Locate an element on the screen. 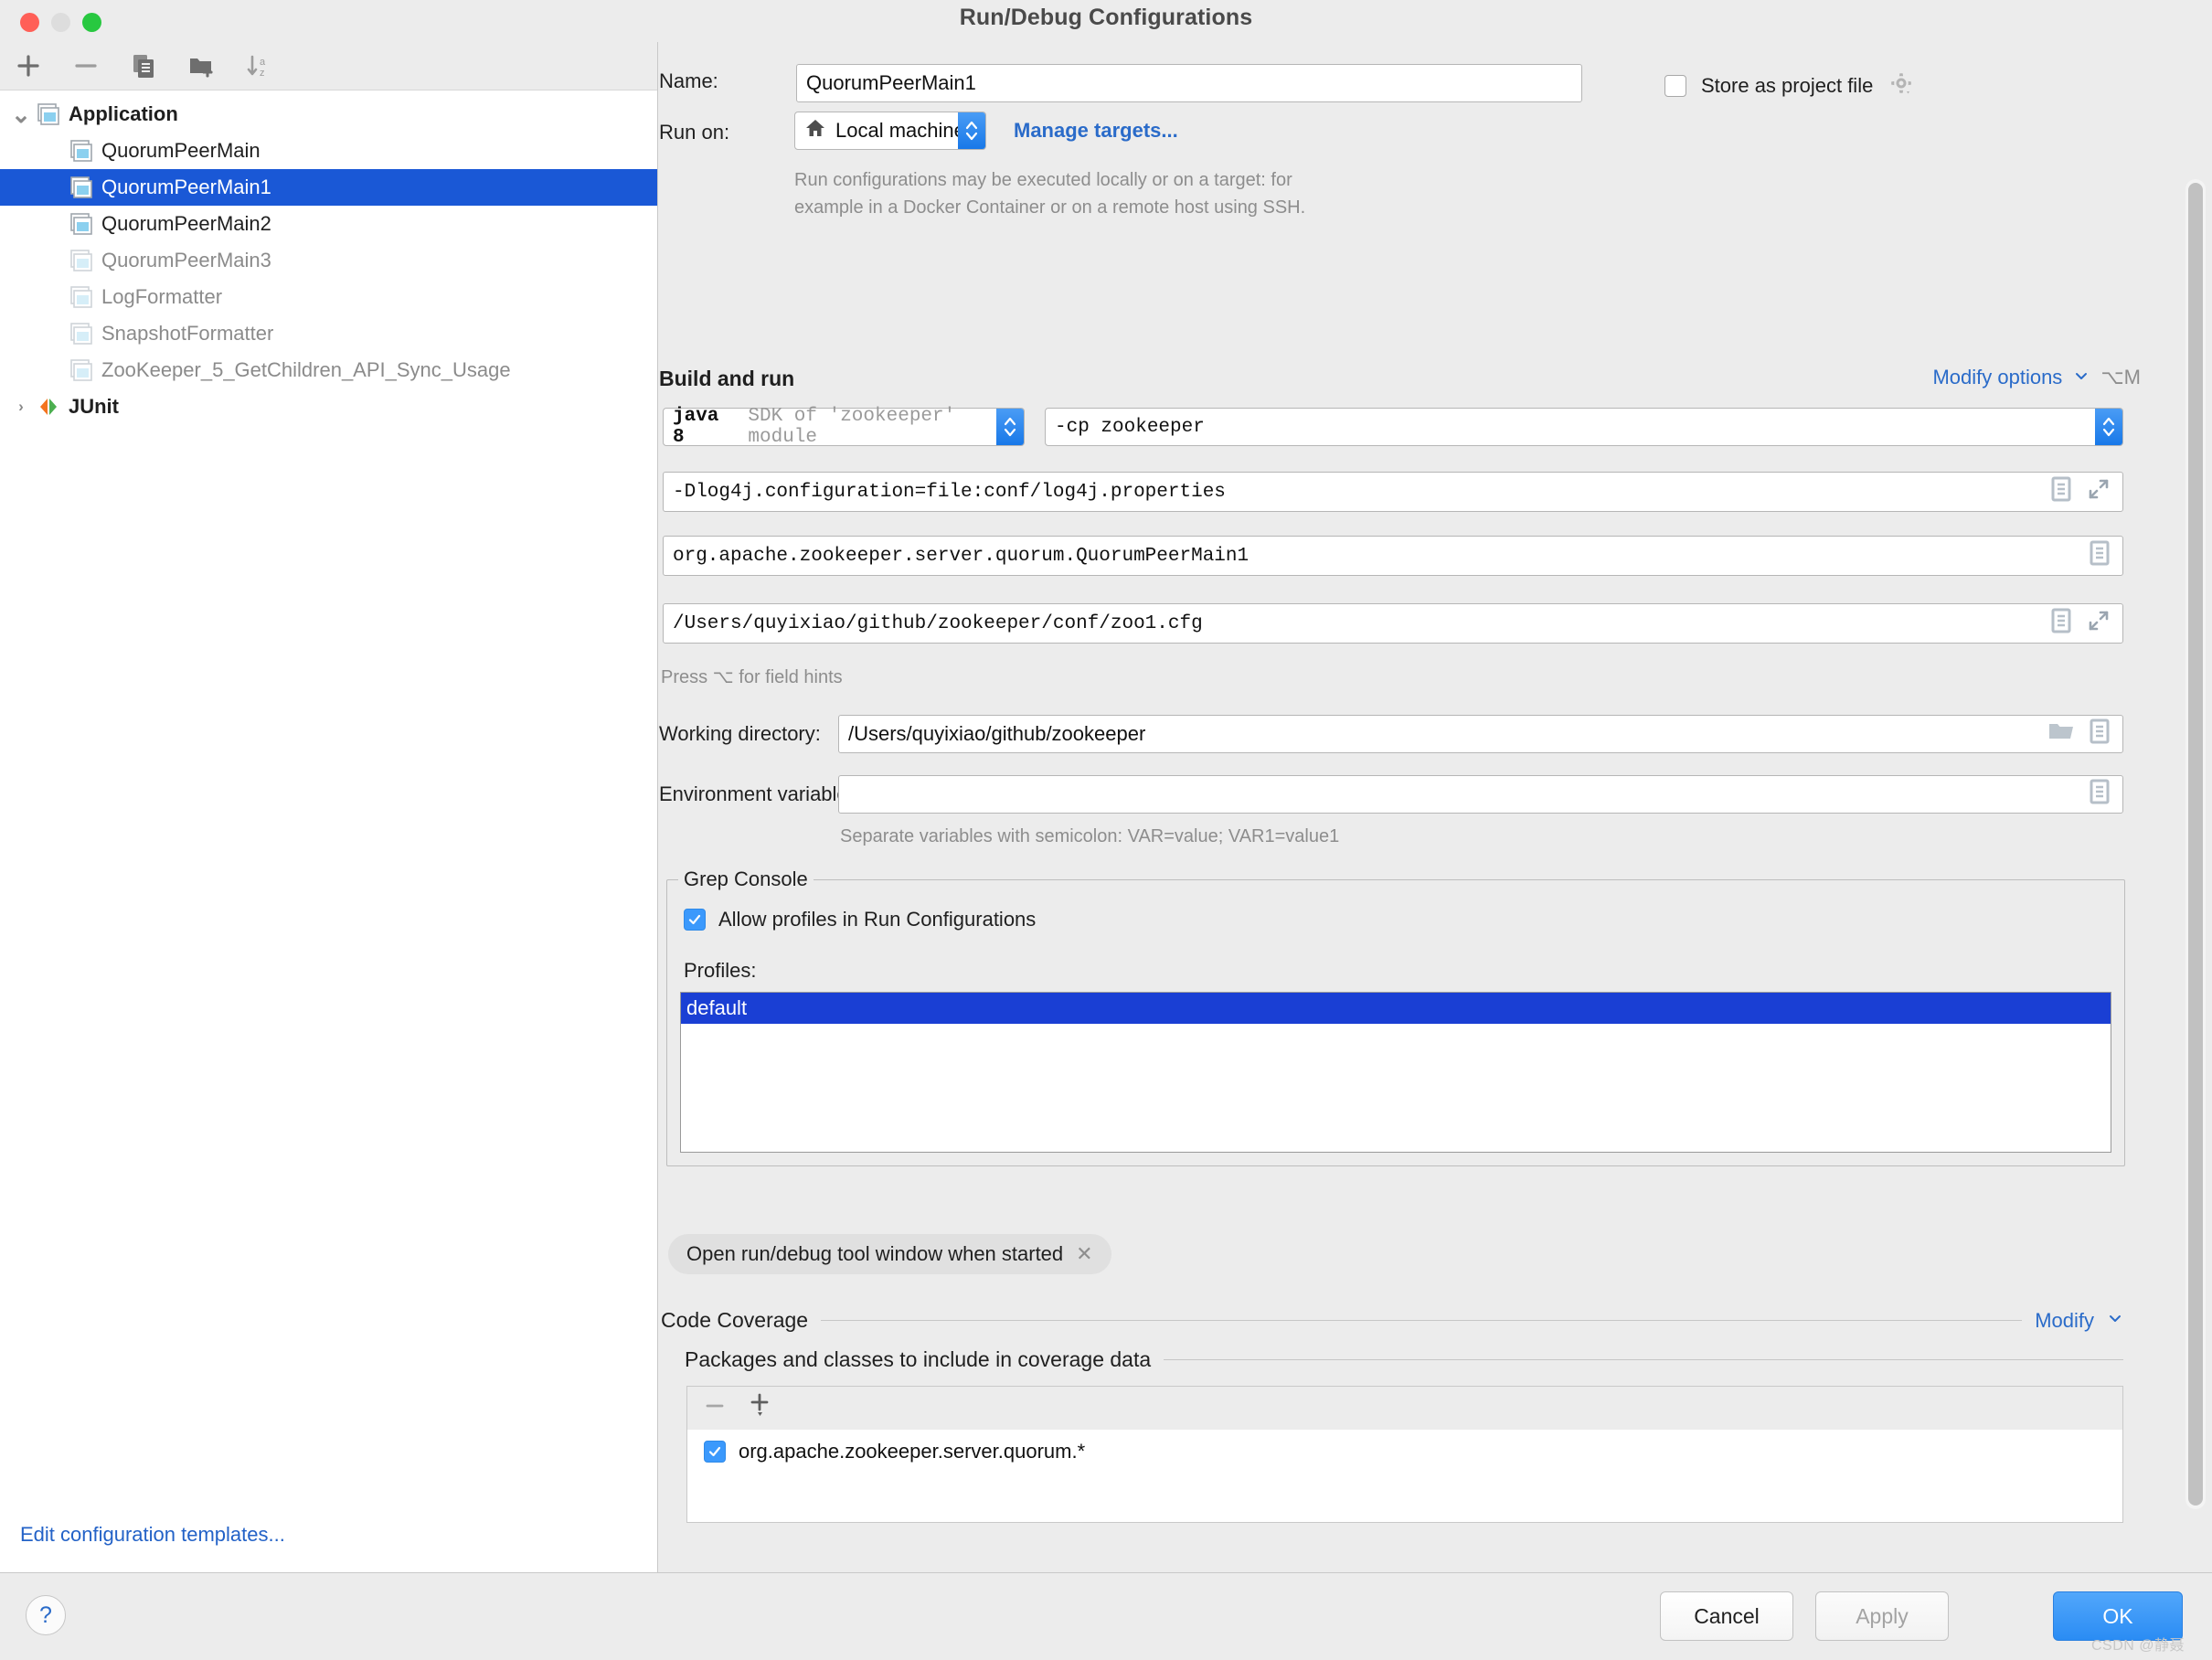 Image resolution: width=2212 pixels, height=1660 pixels. code-coverage-modify-link: Modify is located at coordinates (2064, 1321).